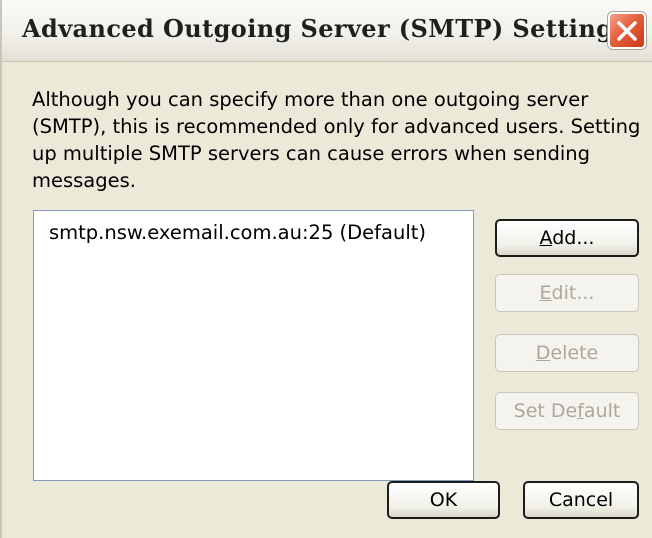 The height and width of the screenshot is (538, 652). Describe the element at coordinates (580, 411) in the screenshot. I see `set-default-button-mnemonic: f` at that location.